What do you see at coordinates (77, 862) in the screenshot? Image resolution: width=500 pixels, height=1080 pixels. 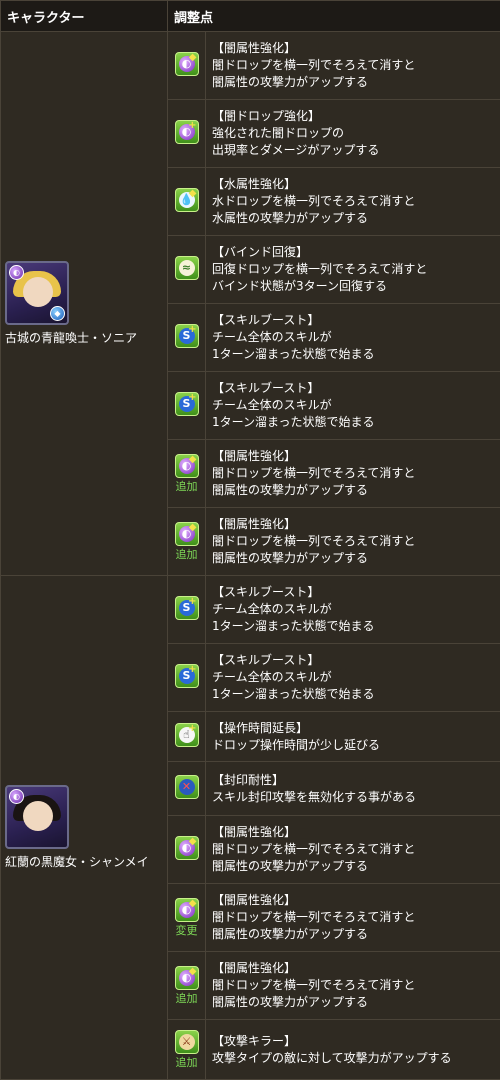 I see `character-name: 紅蘭の黒魔女・シャンメイ` at bounding box center [77, 862].